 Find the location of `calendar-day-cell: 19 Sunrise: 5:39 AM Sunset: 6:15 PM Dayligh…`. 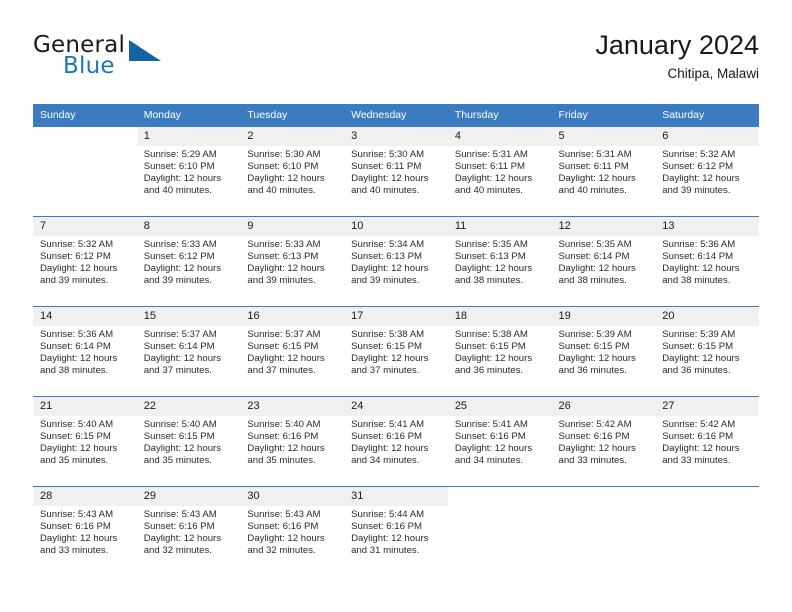

calendar-day-cell: 19 Sunrise: 5:39 AM Sunset: 6:15 PM Dayligh… is located at coordinates (603, 351).